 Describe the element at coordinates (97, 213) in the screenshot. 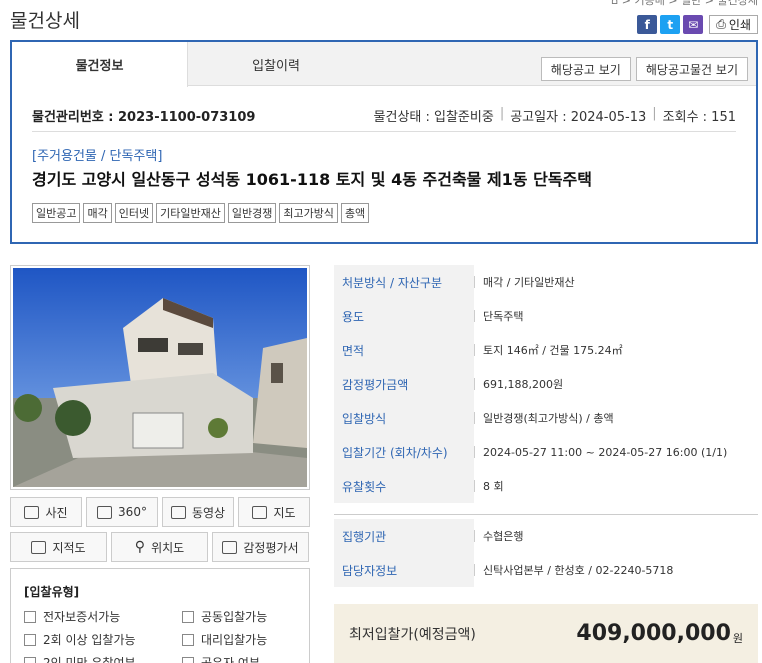

I see `tag: 매각` at that location.